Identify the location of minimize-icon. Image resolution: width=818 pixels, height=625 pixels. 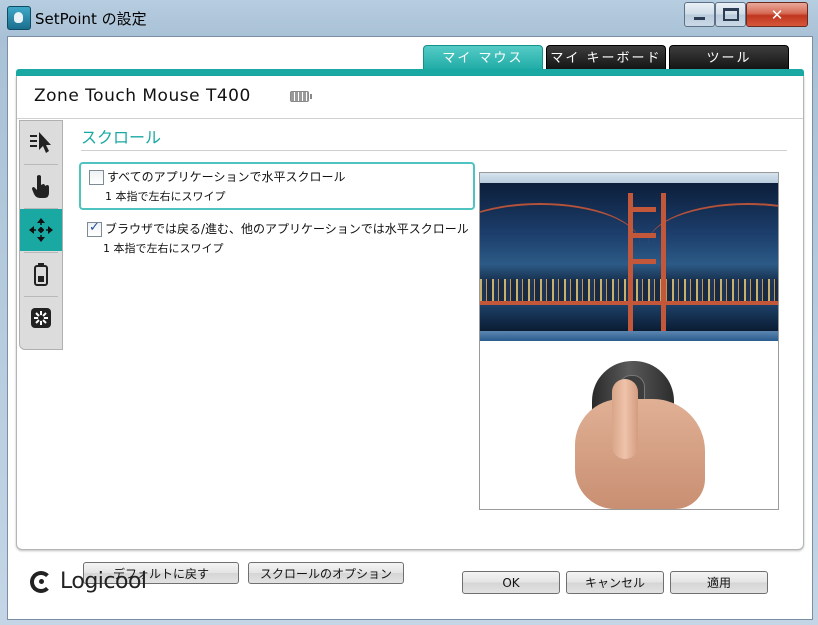
(699, 18).